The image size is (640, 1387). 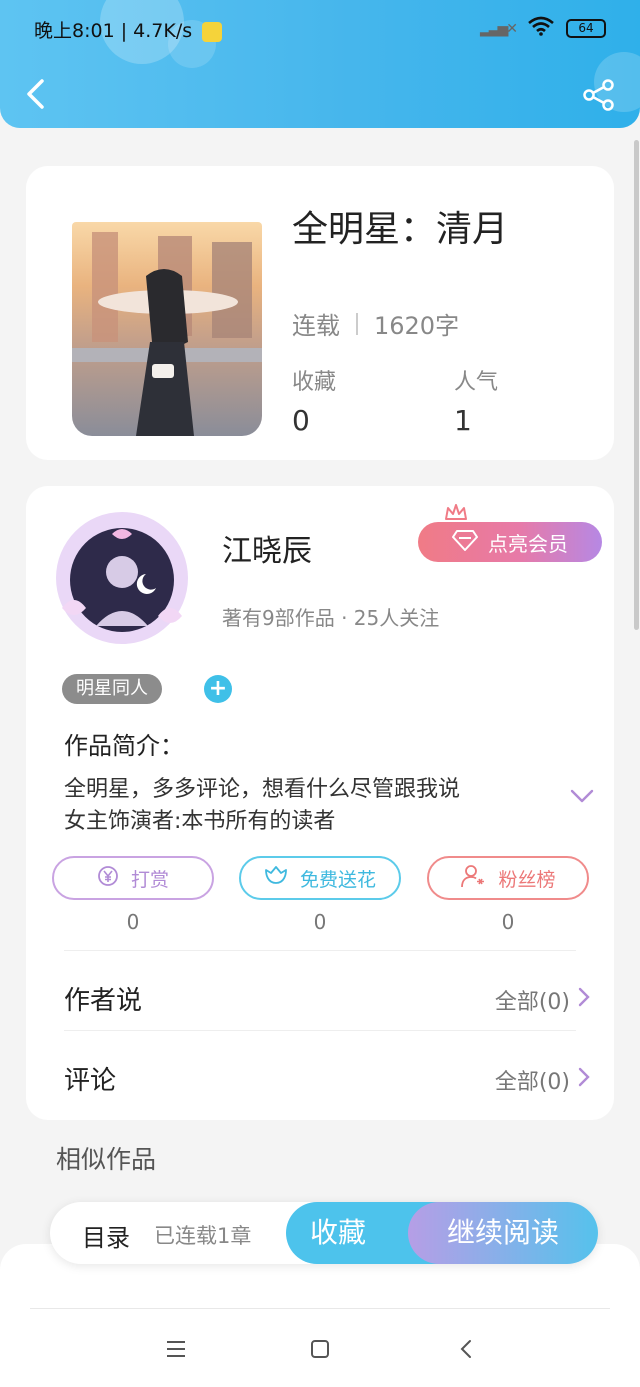 What do you see at coordinates (498, 28) in the screenshot?
I see `signal-icon: ▂▃▅✕` at bounding box center [498, 28].